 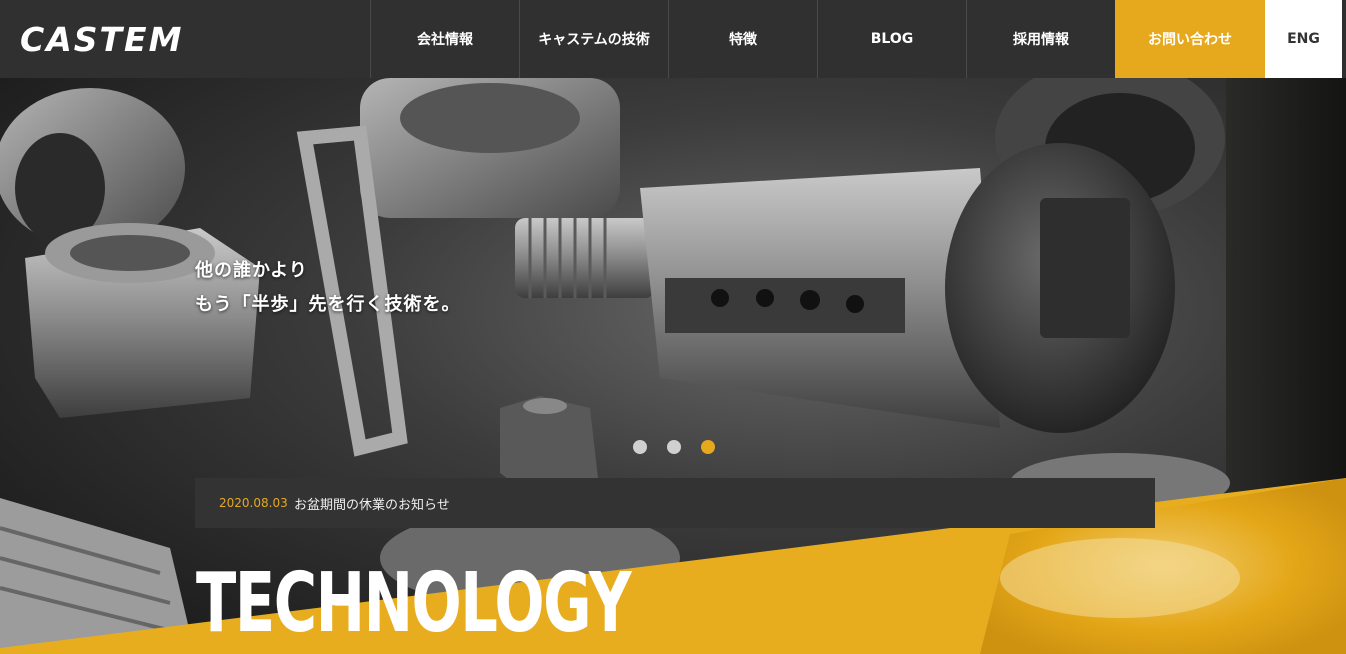 I want to click on news-ticker: 2020.08.03 お盆期間の休業のお知らせ, so click(x=675, y=503).